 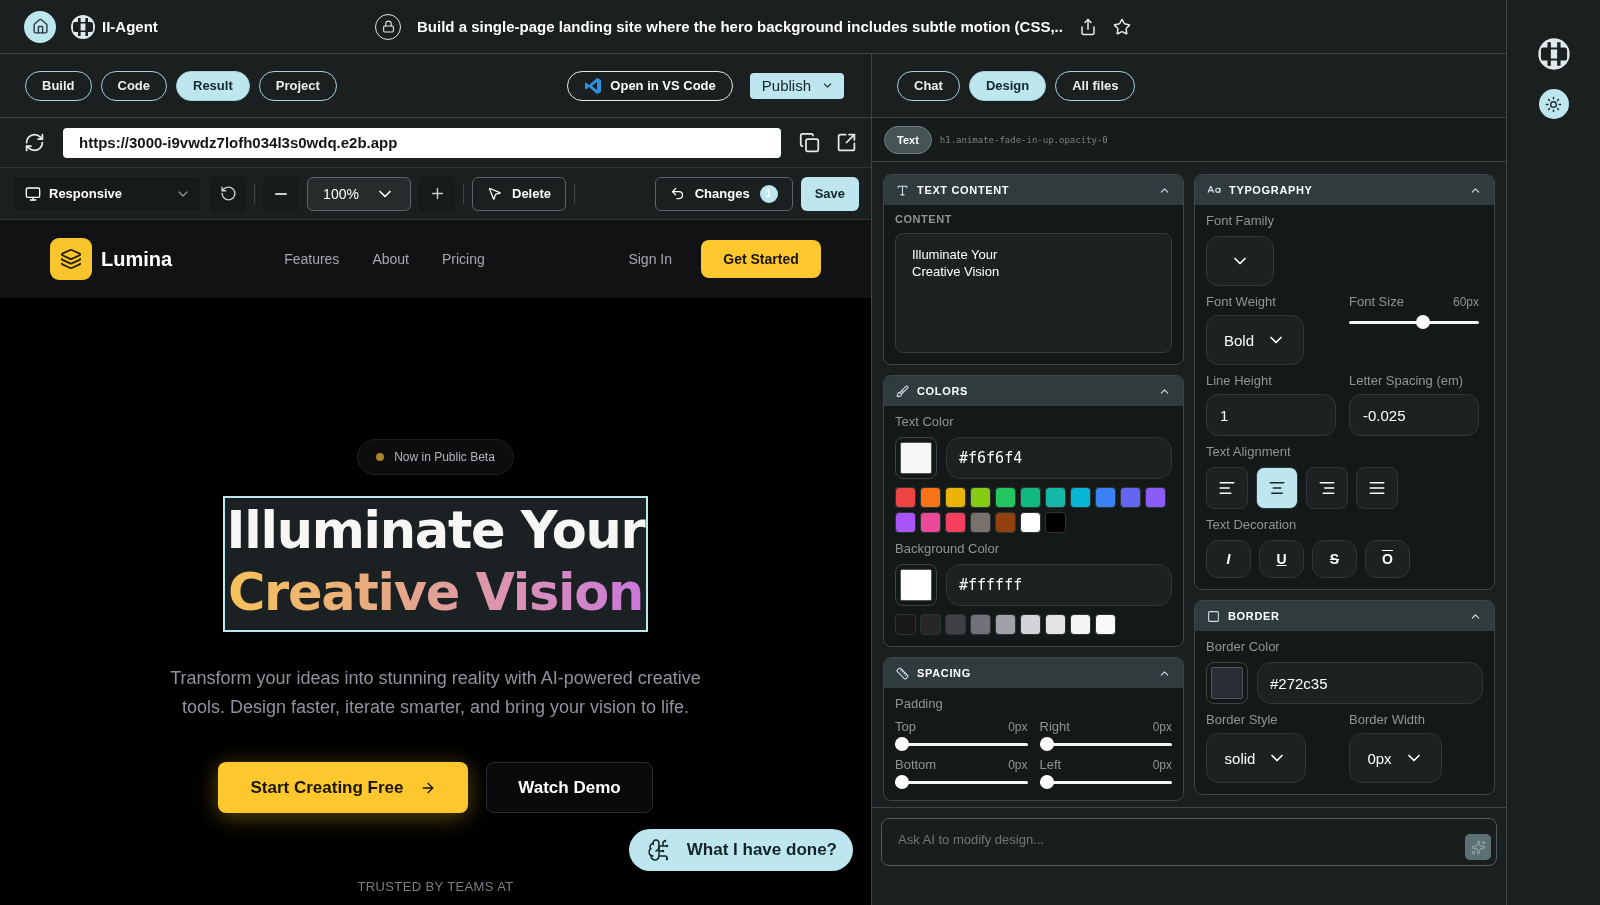 What do you see at coordinates (902, 391) in the screenshot?
I see `brush-icon` at bounding box center [902, 391].